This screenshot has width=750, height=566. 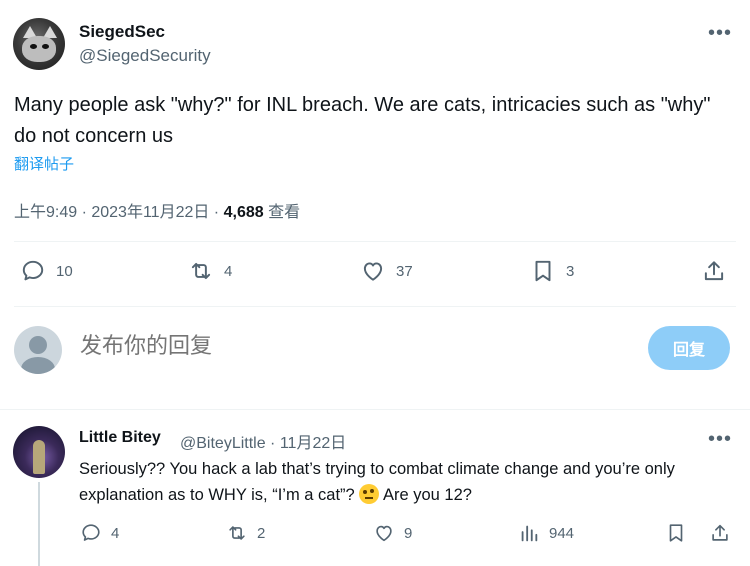 I want to click on tweet-action-bar: 10 4 37 3, so click(x=375, y=273).